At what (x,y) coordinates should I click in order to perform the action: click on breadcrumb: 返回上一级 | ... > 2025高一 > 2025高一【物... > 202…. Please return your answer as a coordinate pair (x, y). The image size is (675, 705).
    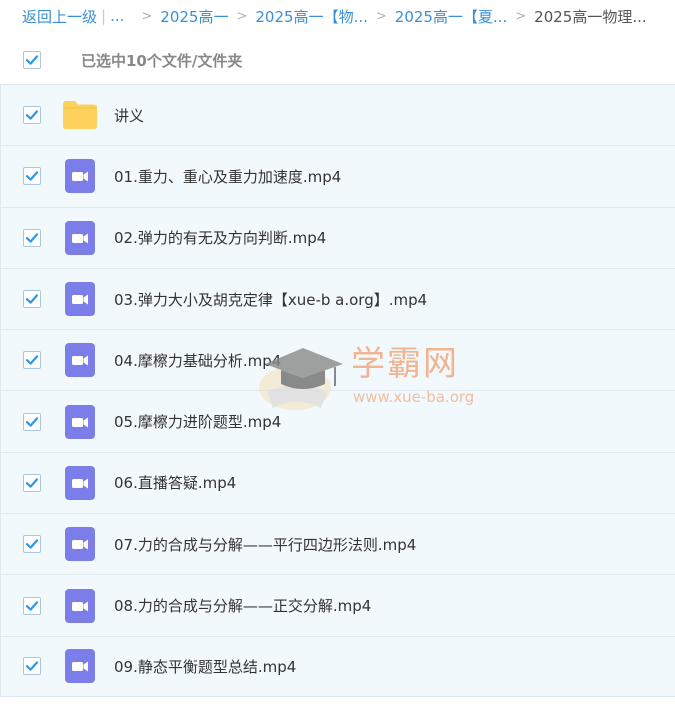
    Looking at the image, I should click on (337, 16).